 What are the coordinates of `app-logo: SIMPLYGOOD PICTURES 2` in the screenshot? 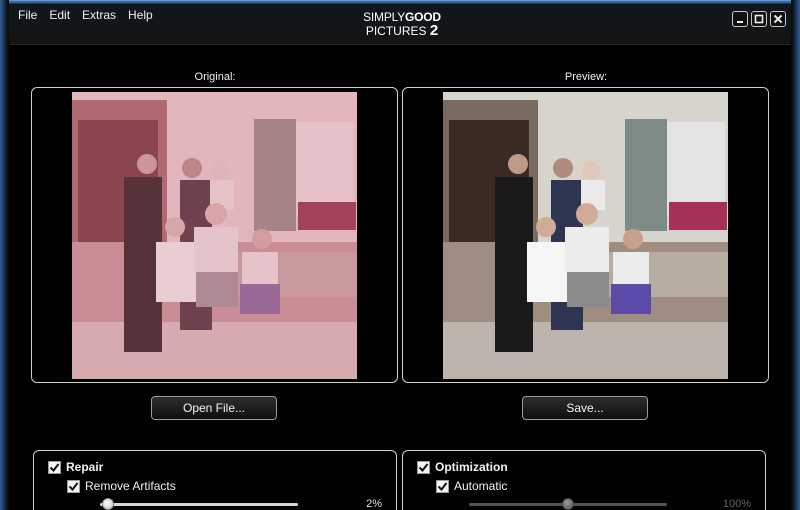 It's located at (402, 26).